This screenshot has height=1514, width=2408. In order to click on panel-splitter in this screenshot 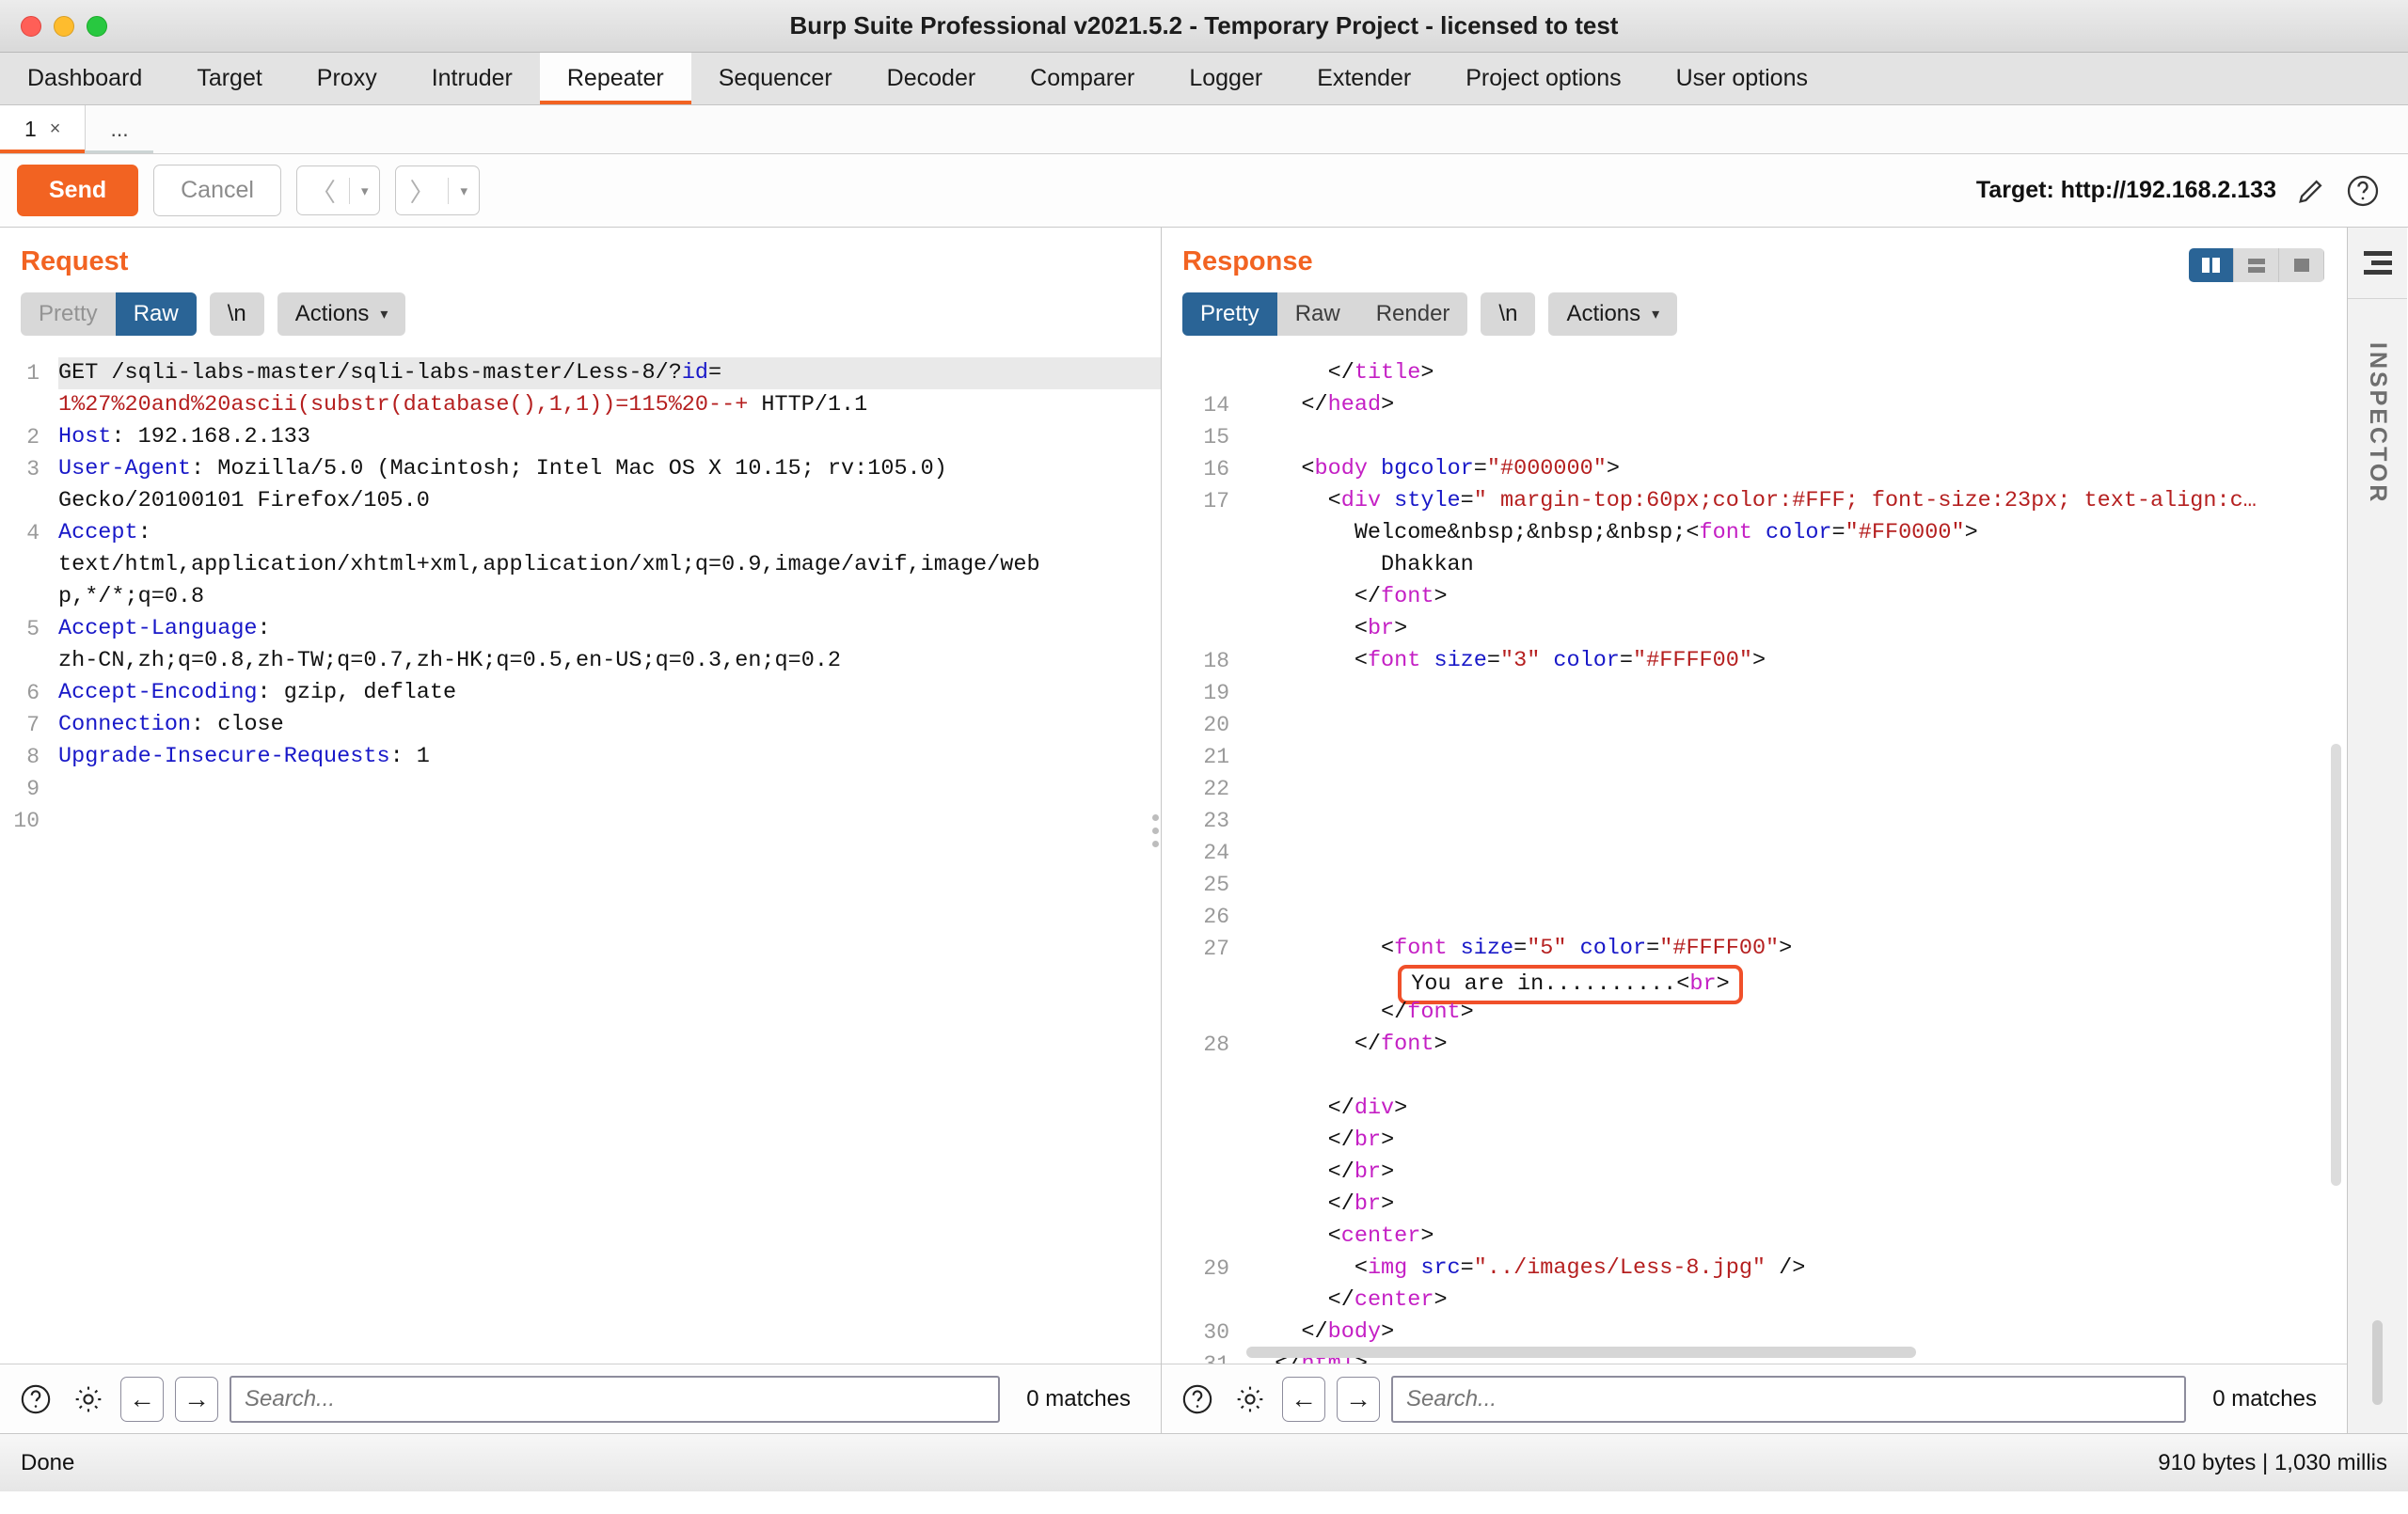, I will do `click(1155, 830)`.